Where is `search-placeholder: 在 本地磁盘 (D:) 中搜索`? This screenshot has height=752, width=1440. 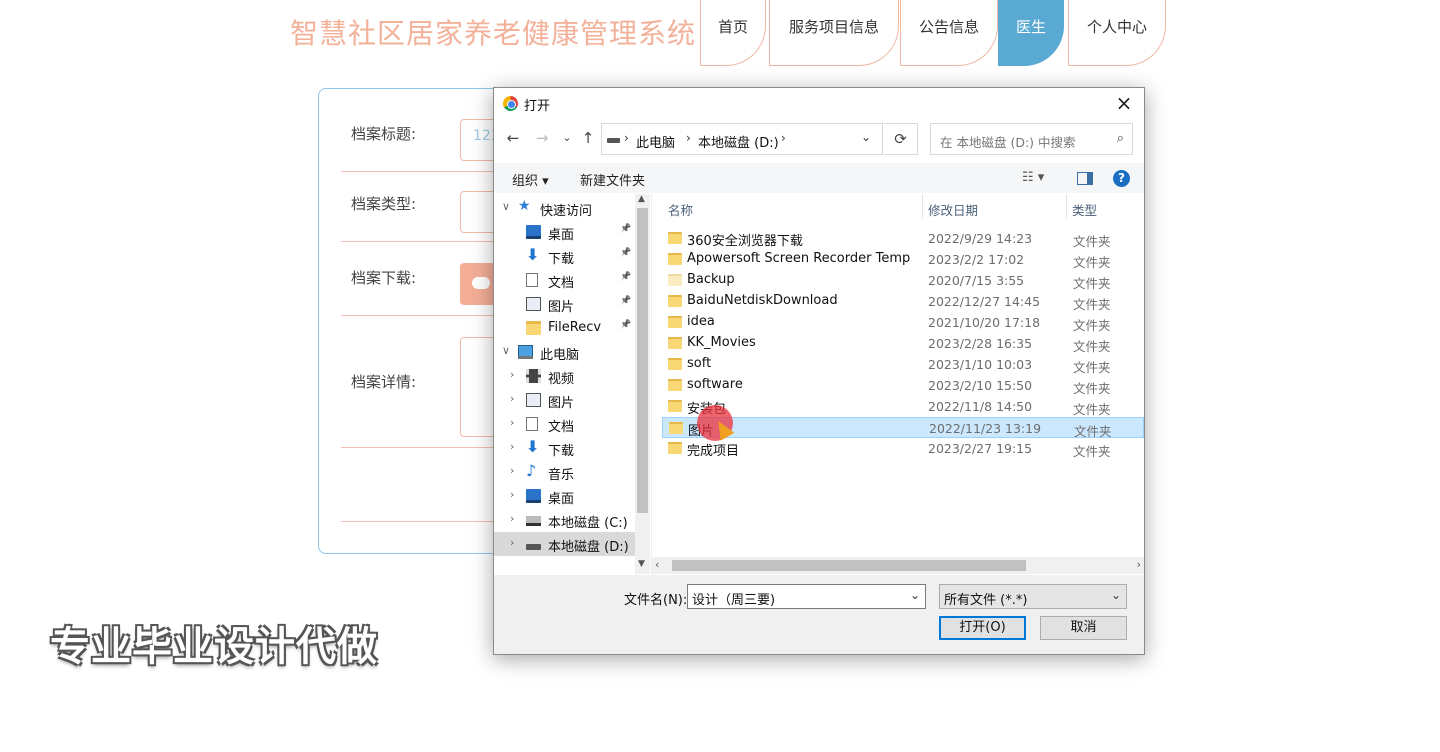
search-placeholder: 在 本地磁盘 (D:) 中搜索 is located at coordinates (1008, 142).